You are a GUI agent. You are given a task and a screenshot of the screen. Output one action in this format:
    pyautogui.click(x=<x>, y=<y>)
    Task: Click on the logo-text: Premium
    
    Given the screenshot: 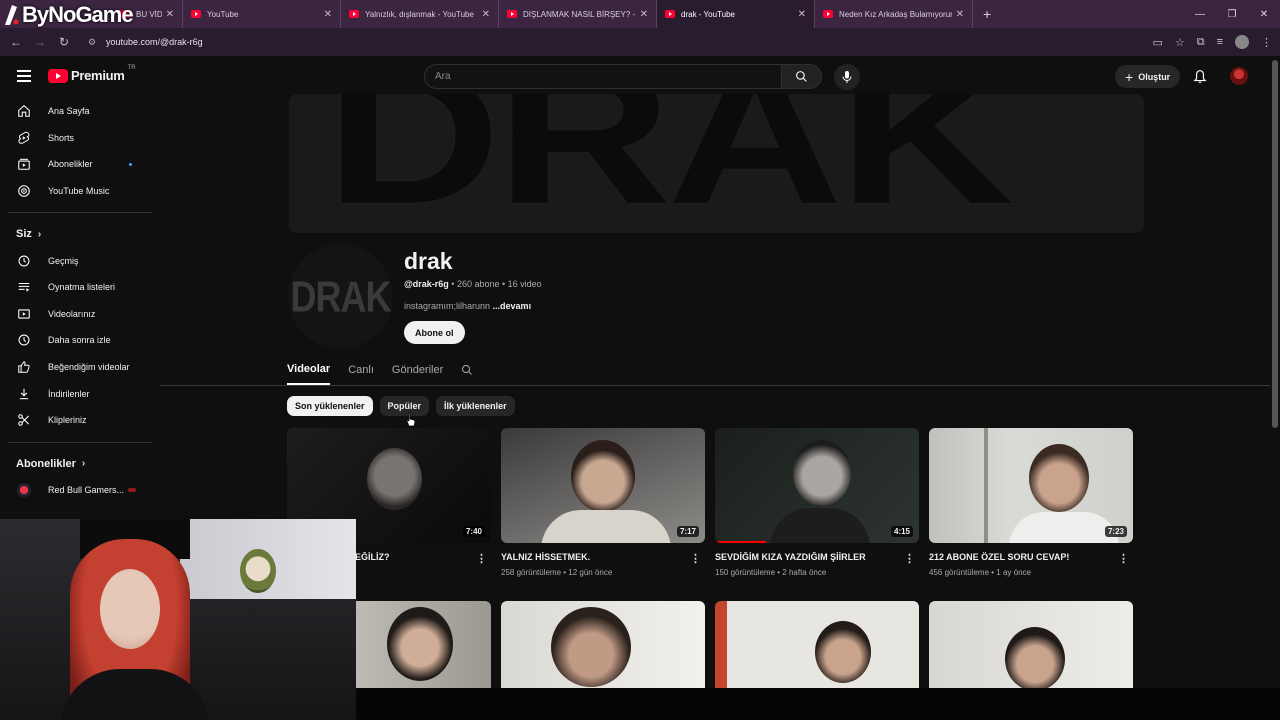 What is the action you would take?
    pyautogui.click(x=98, y=75)
    